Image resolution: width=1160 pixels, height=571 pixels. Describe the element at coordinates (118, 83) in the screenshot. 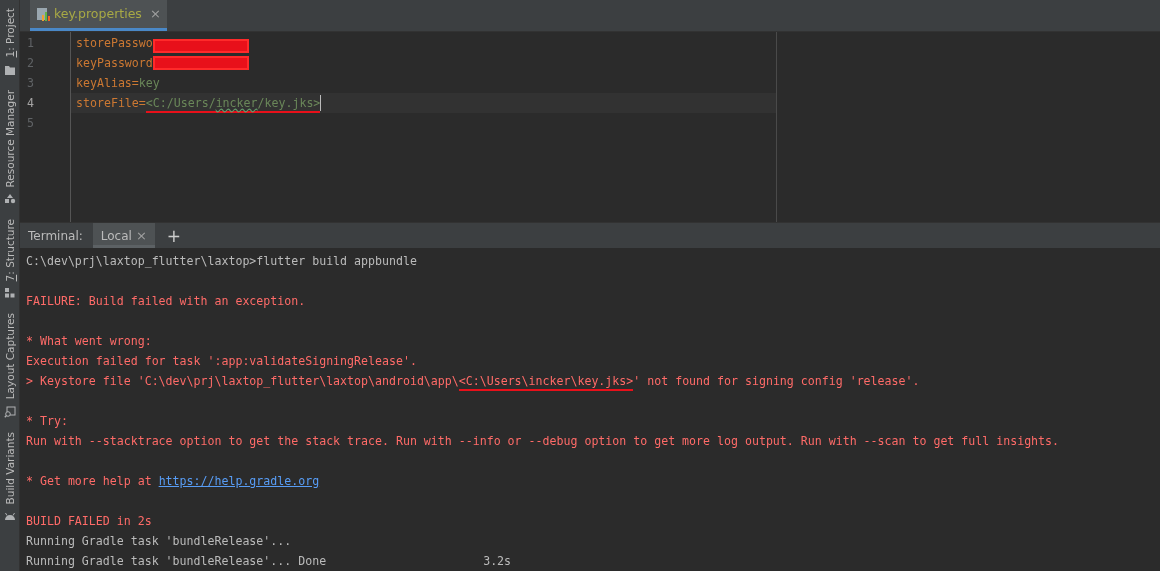

I see `code-line: keyAlias=key` at that location.